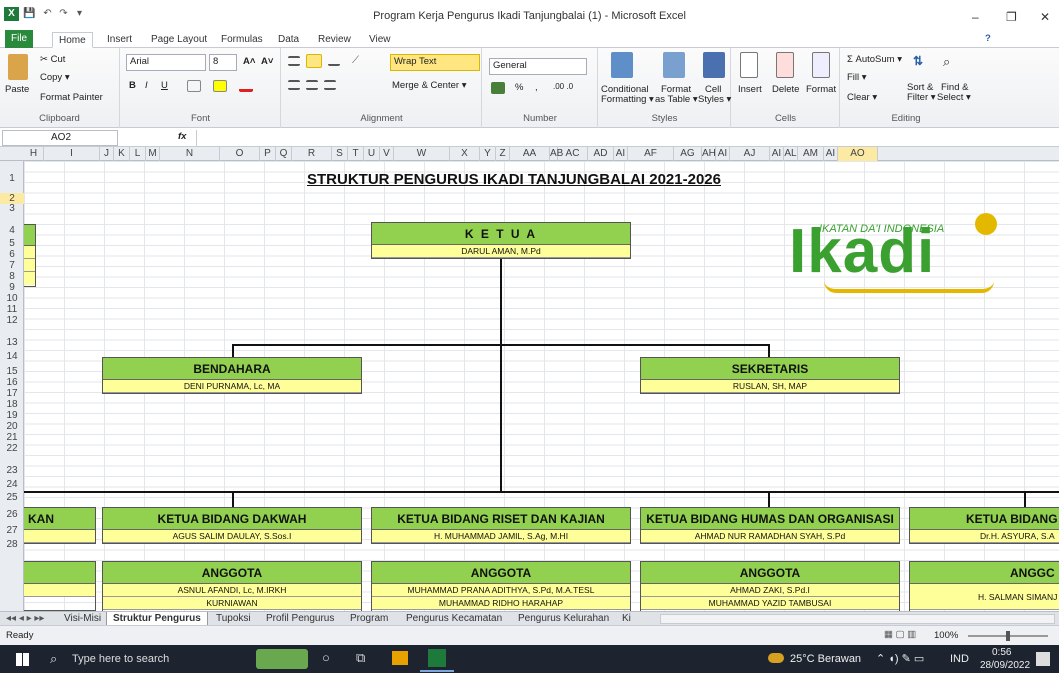  Describe the element at coordinates (240, 154) in the screenshot. I see `column-header: O` at that location.